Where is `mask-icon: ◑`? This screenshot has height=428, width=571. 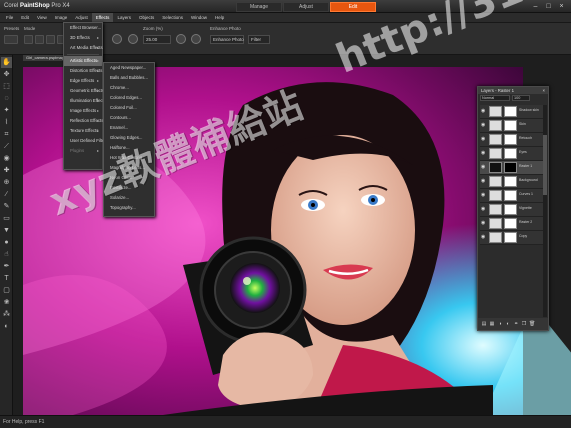 mask-icon: ◑ is located at coordinates (500, 324).